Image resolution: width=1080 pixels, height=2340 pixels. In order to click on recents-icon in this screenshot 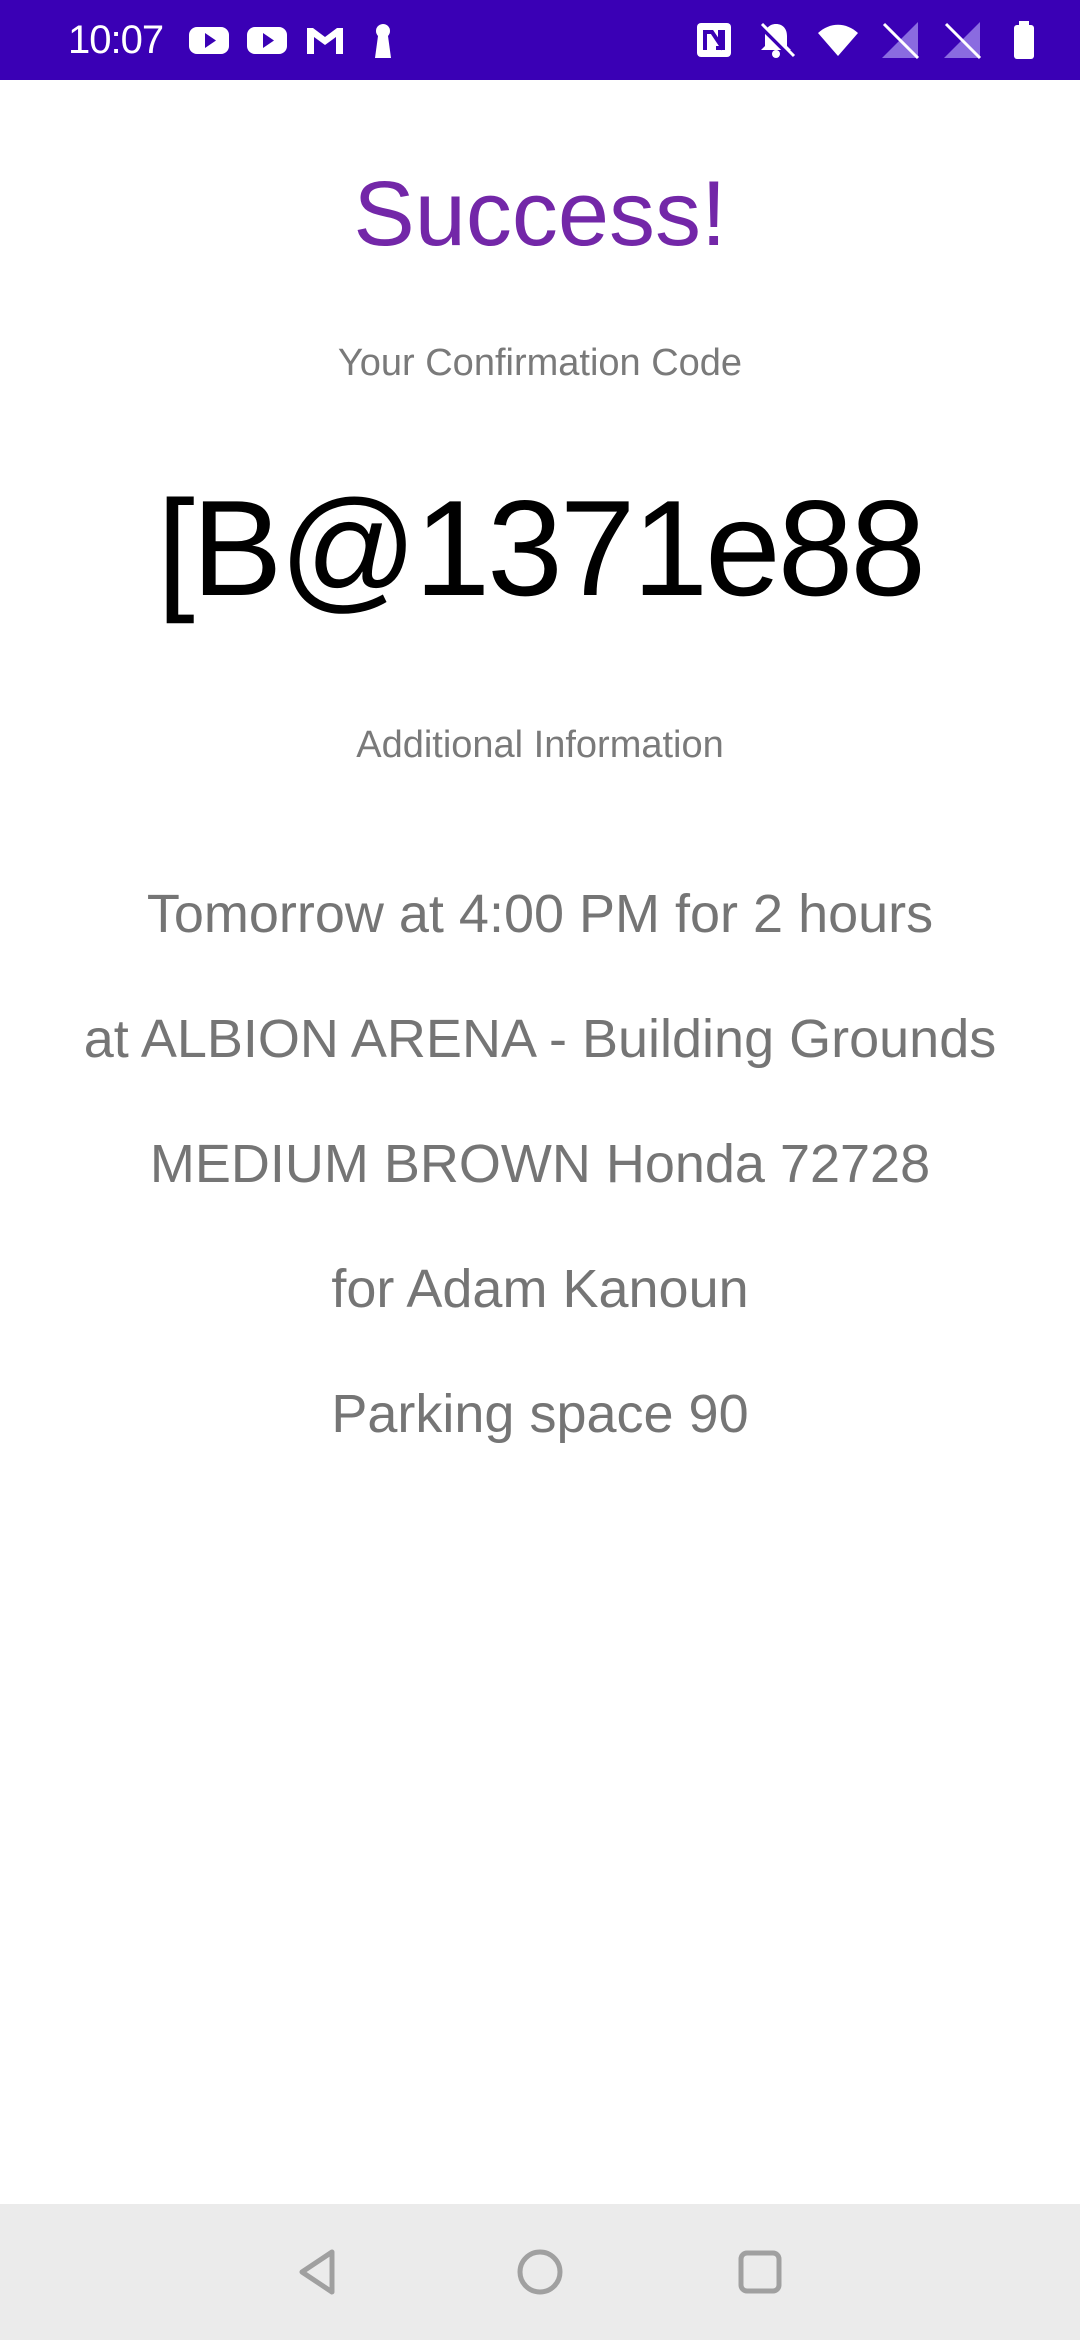, I will do `click(760, 2272)`.